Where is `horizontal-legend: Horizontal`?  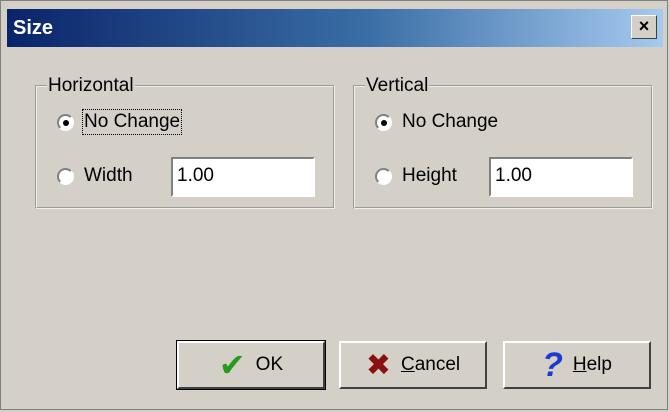 horizontal-legend: Horizontal is located at coordinates (91, 86).